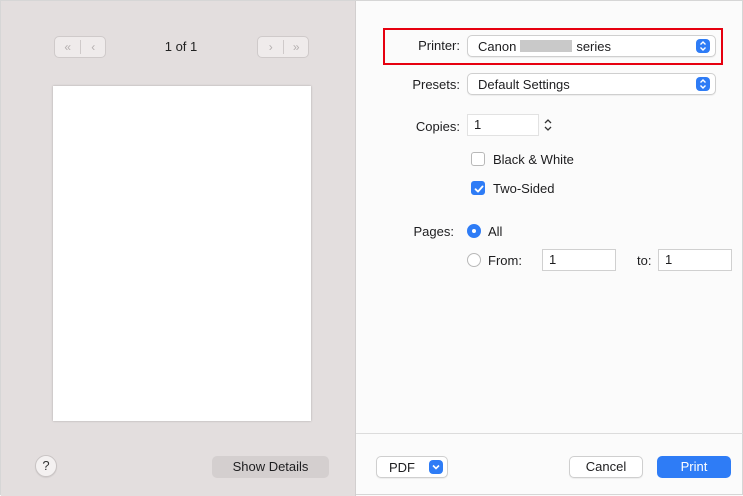 This screenshot has width=743, height=496. I want to click on presets-label: Presets:, so click(436, 84).